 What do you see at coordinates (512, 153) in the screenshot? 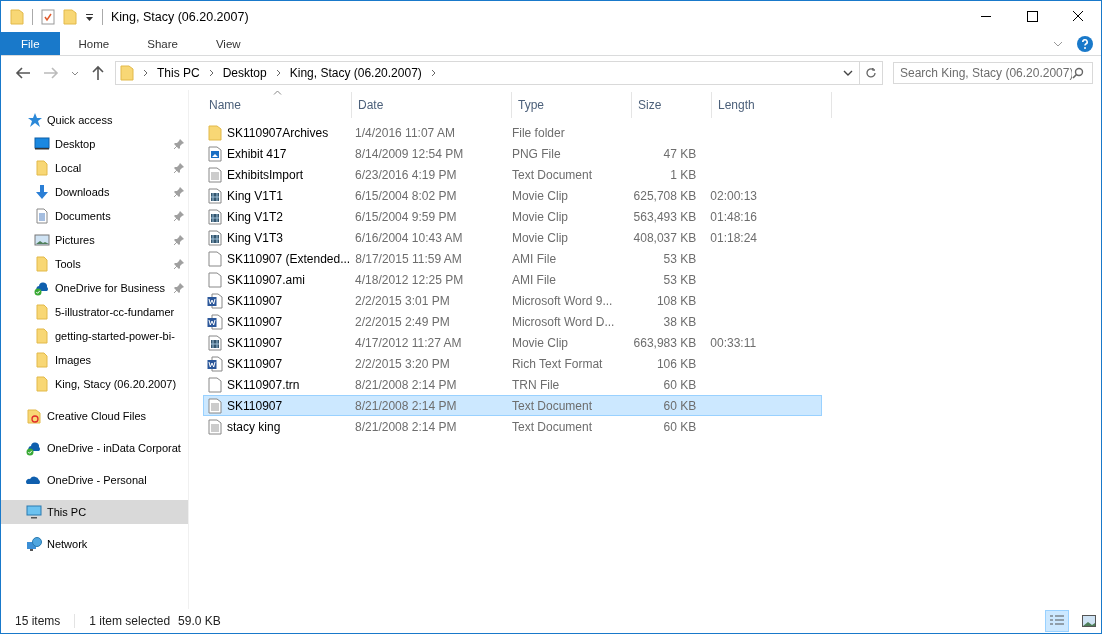
I see `file-row: Exhibit 417 8/14/2009 12:54 PM PNG File 47 KB` at bounding box center [512, 153].